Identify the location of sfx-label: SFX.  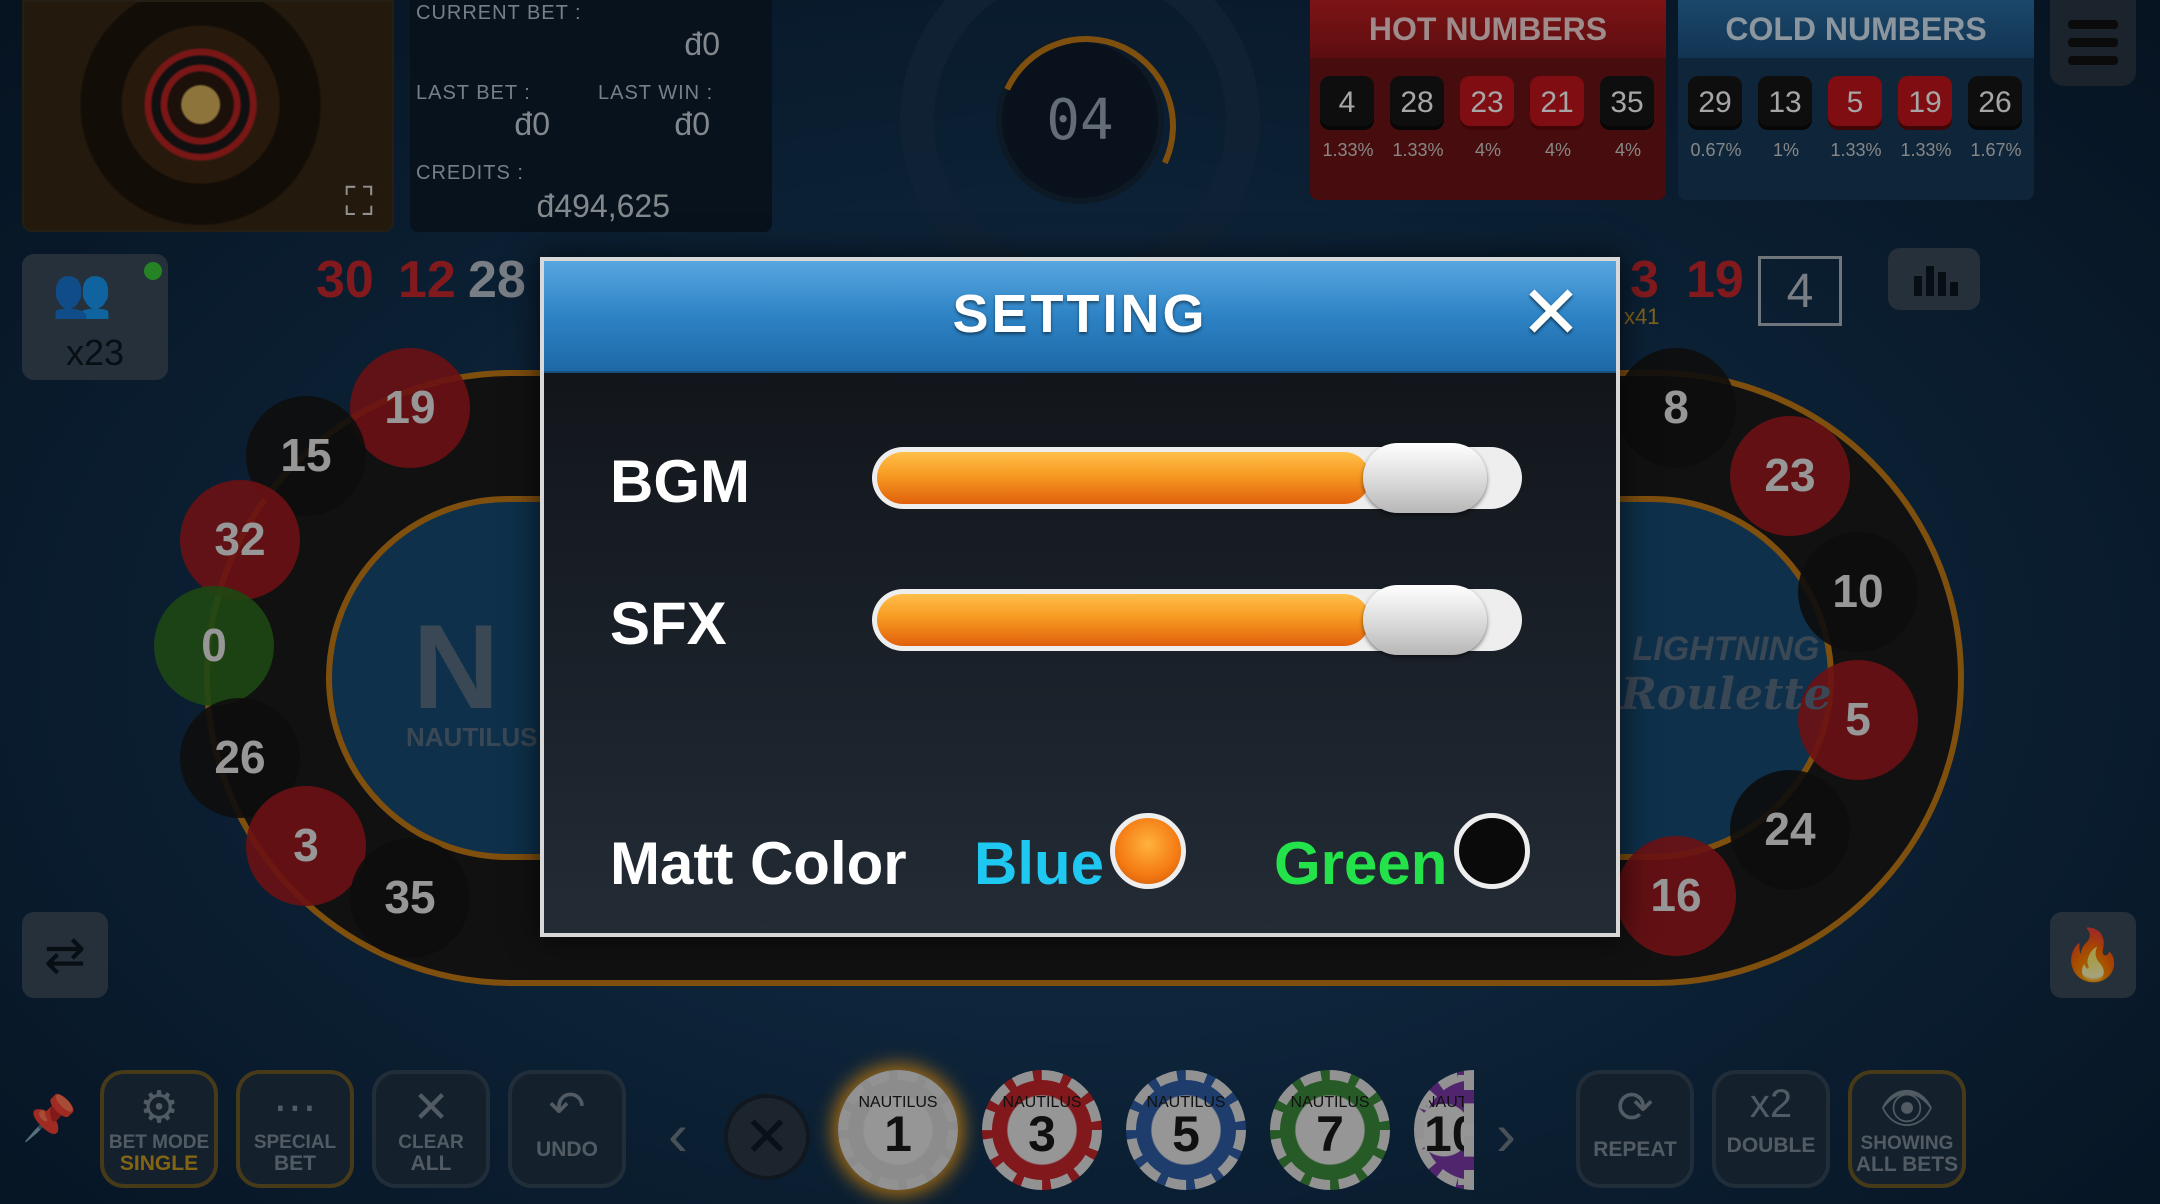
(668, 623).